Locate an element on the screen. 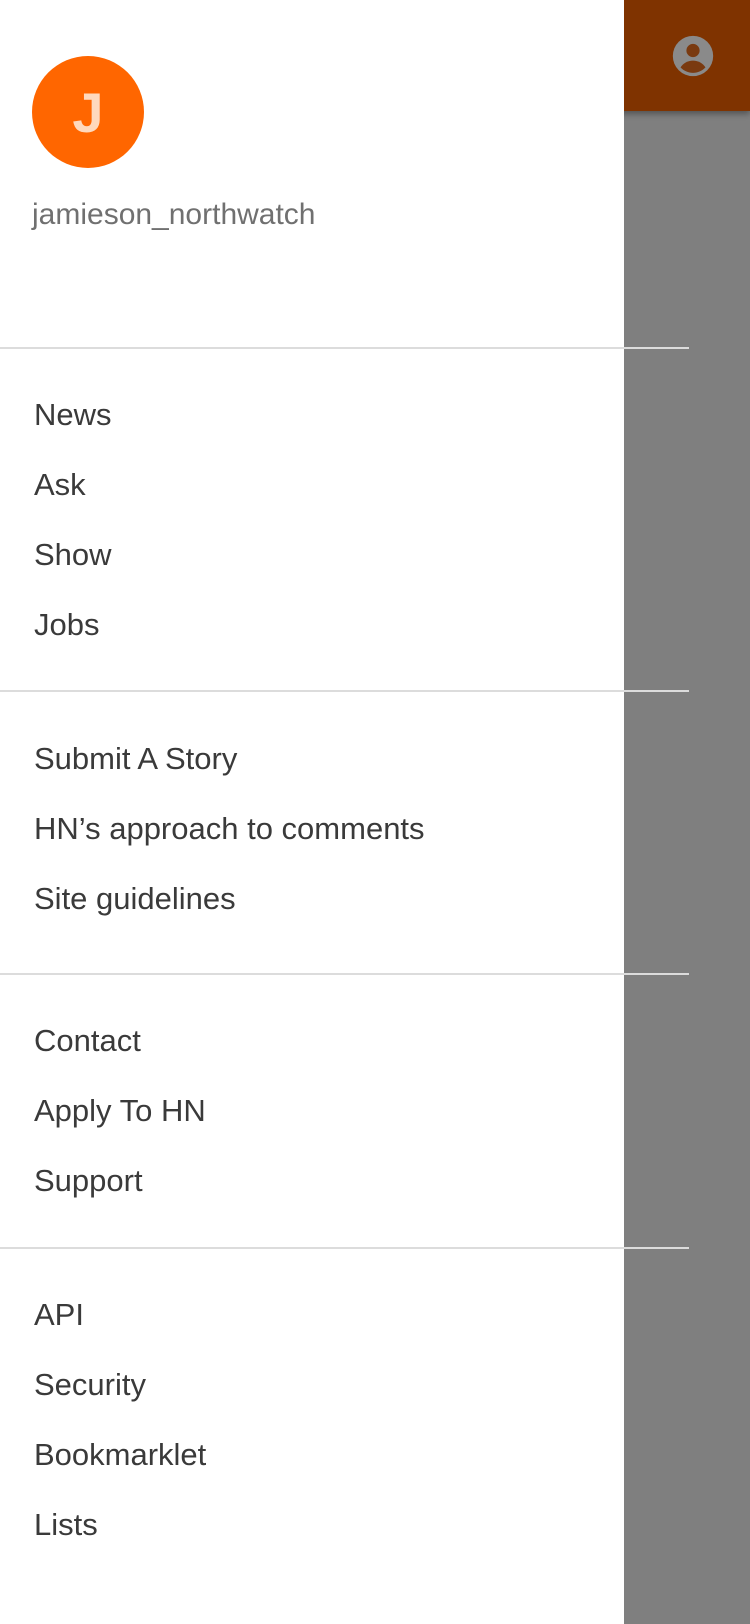  menu-item-submit-story: Submit A Story is located at coordinates (312, 759).